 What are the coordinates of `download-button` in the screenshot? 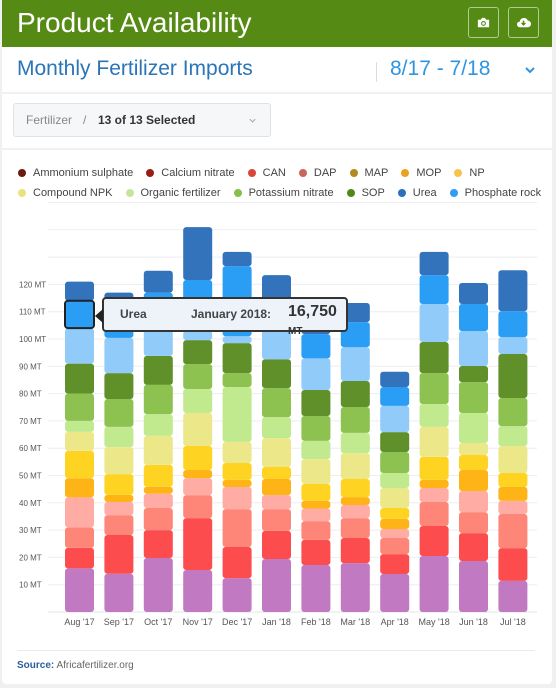 It's located at (523, 22).